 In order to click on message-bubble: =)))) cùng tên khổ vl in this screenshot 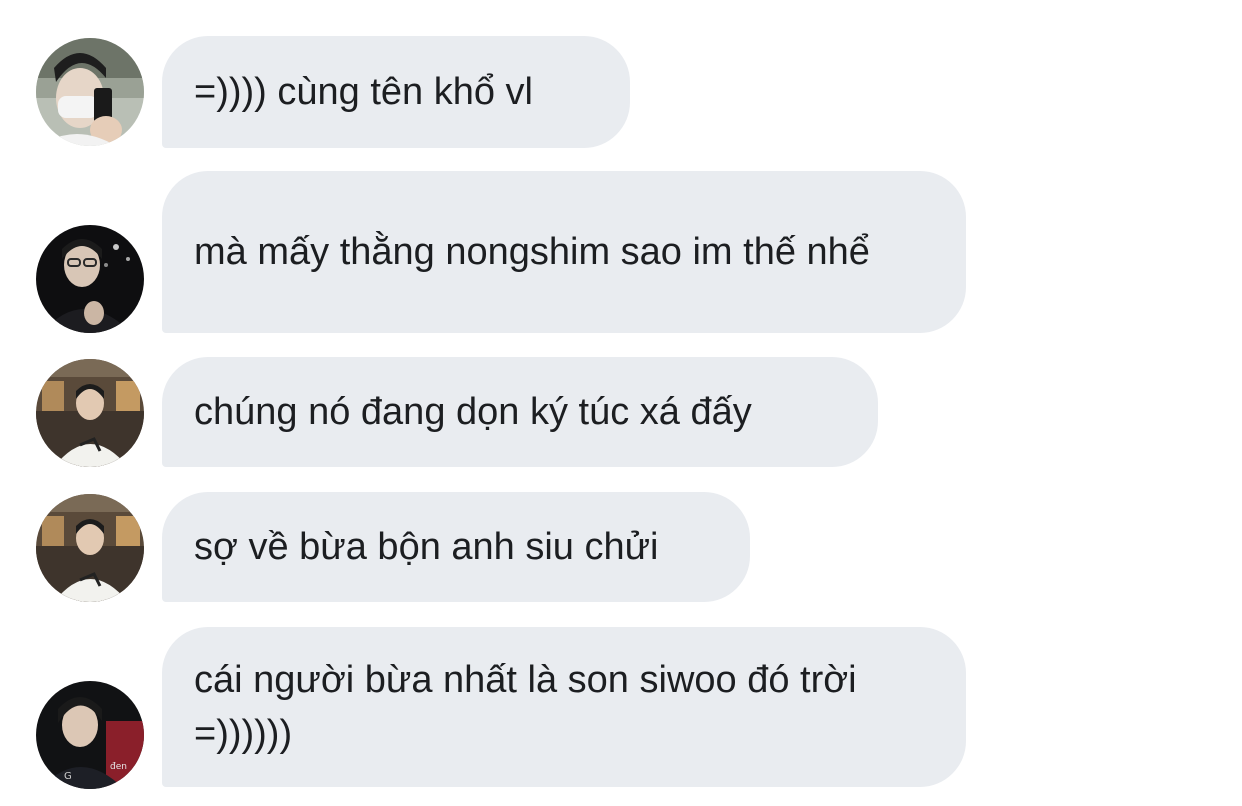, I will do `click(396, 92)`.